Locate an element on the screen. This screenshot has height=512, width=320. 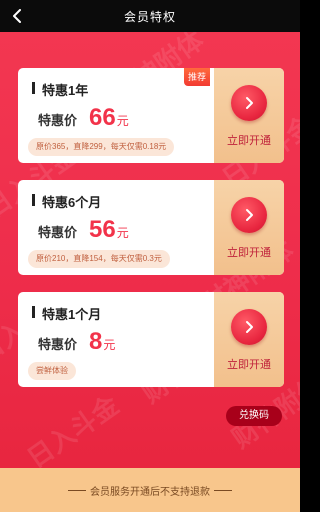
price-row: 特惠价 8 元 is located at coordinates (76, 342).